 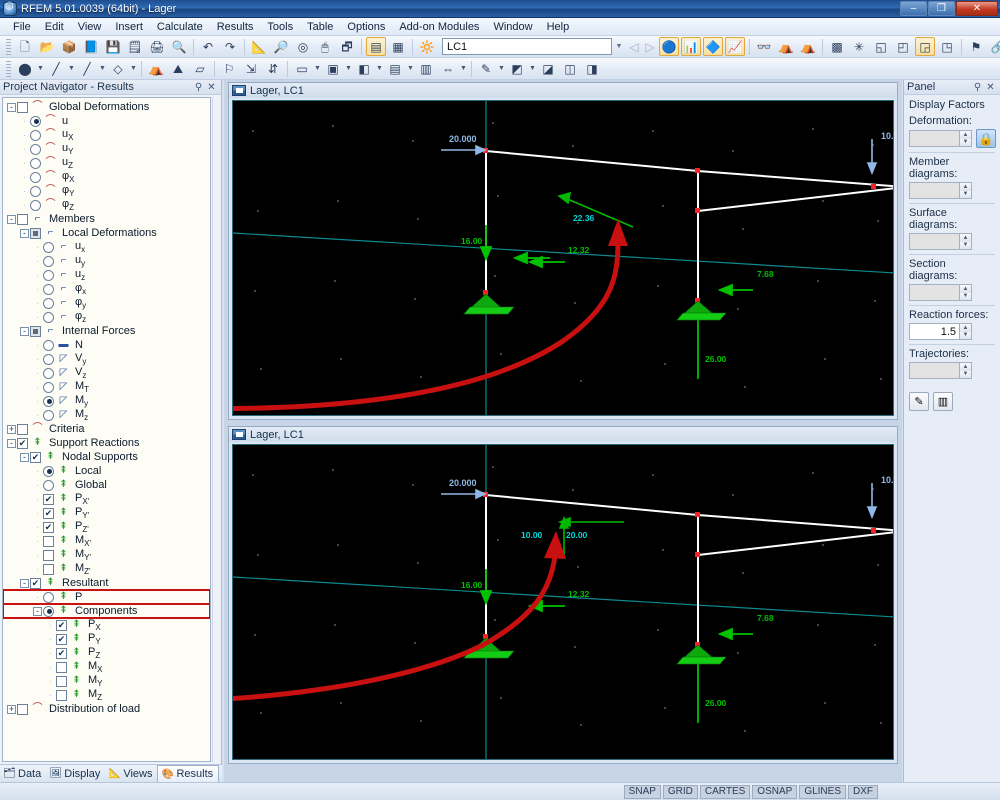 I want to click on new-line-icon: ╱, so click(x=56, y=68).